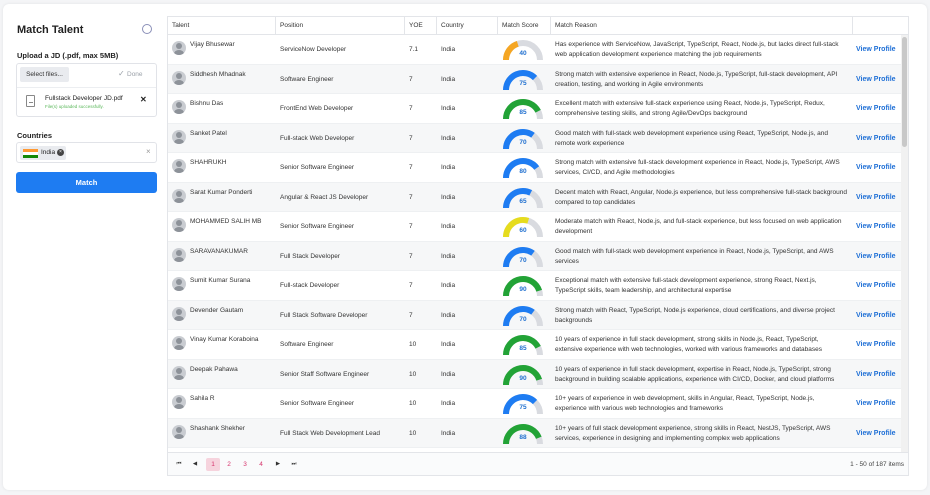 The height and width of the screenshot is (495, 930). What do you see at coordinates (222, 374) in the screenshot?
I see `talent-cell: Deepak Pahawa` at bounding box center [222, 374].